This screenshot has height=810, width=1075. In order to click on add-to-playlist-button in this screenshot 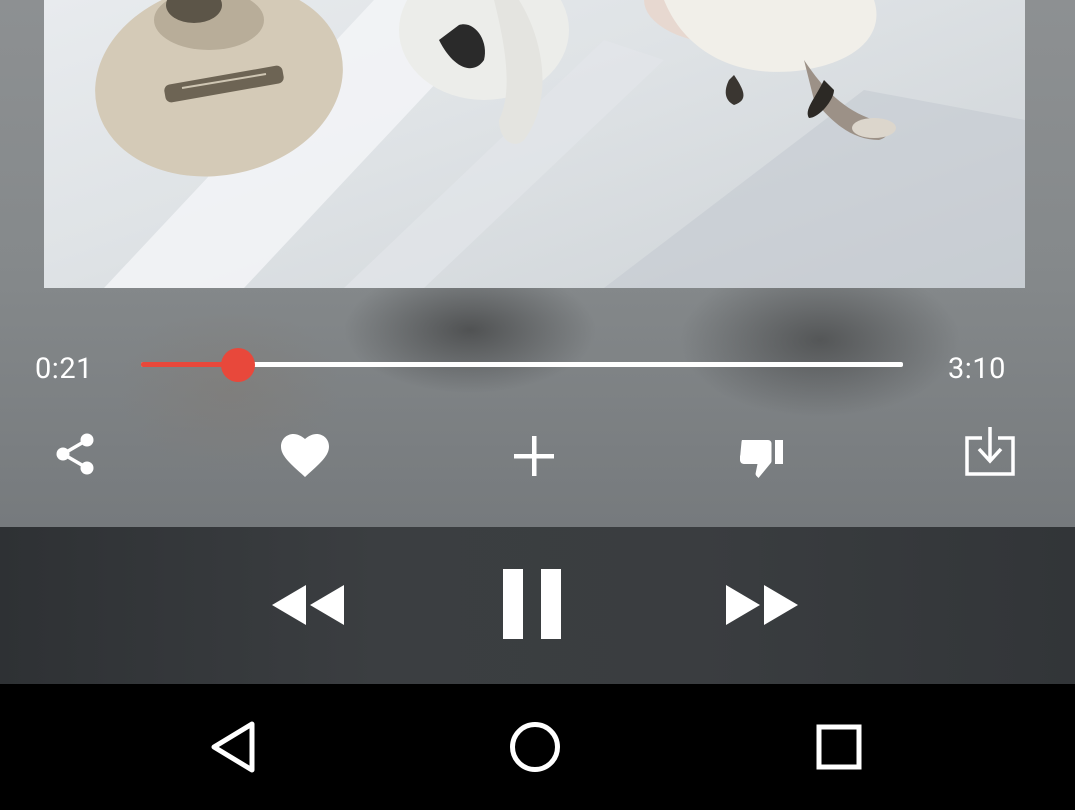, I will do `click(534, 456)`.